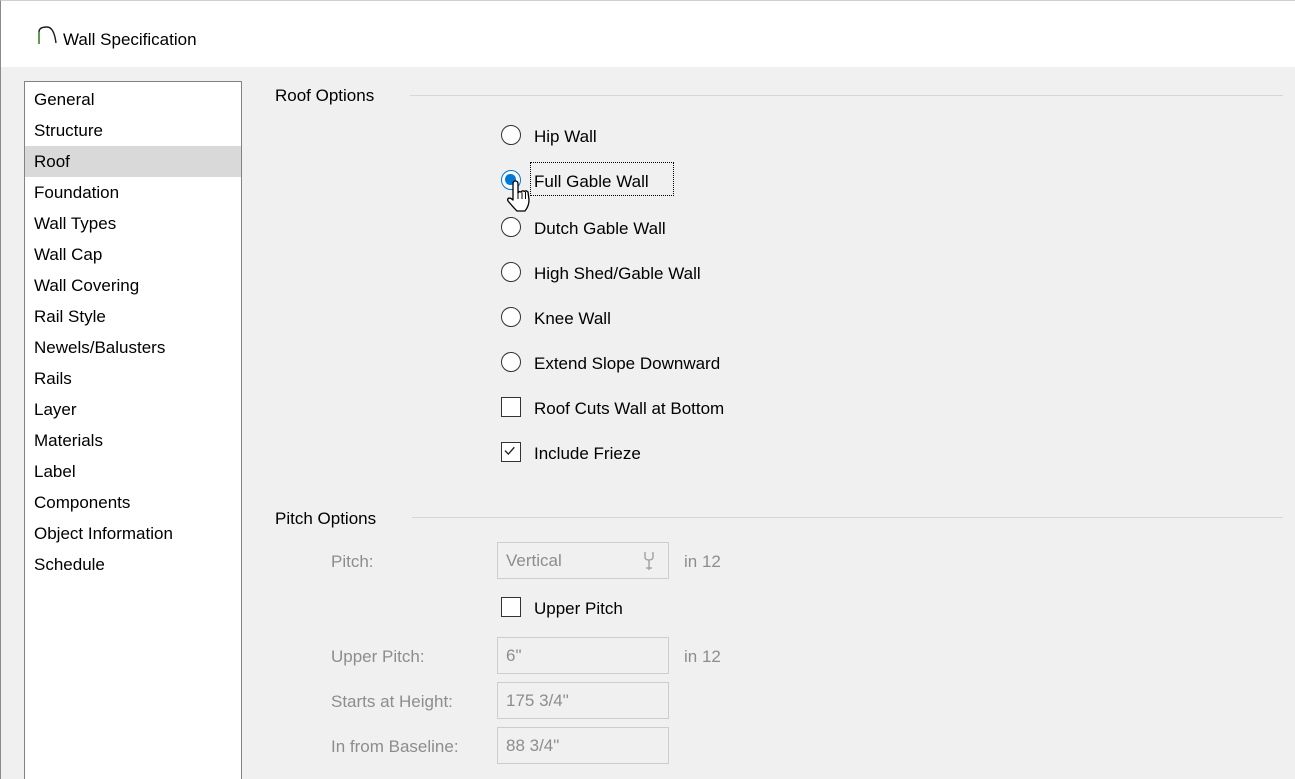  I want to click on upper-pitch-field: 6", so click(583, 655).